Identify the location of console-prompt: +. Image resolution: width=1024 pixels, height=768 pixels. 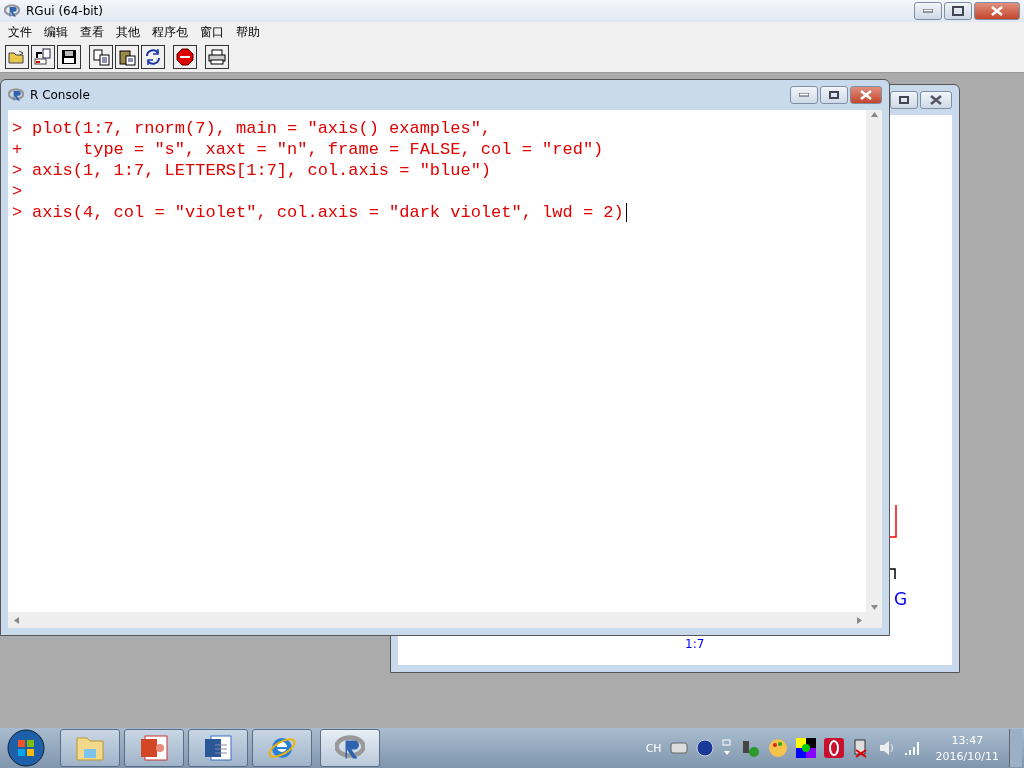
(18, 149).